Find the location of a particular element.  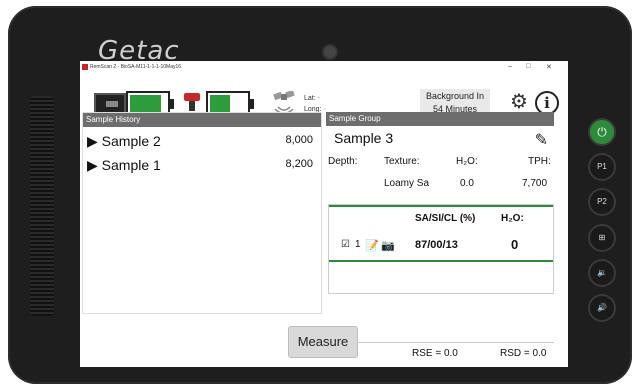

history-item: ▶ Sample 1 8,200 is located at coordinates (200, 165).